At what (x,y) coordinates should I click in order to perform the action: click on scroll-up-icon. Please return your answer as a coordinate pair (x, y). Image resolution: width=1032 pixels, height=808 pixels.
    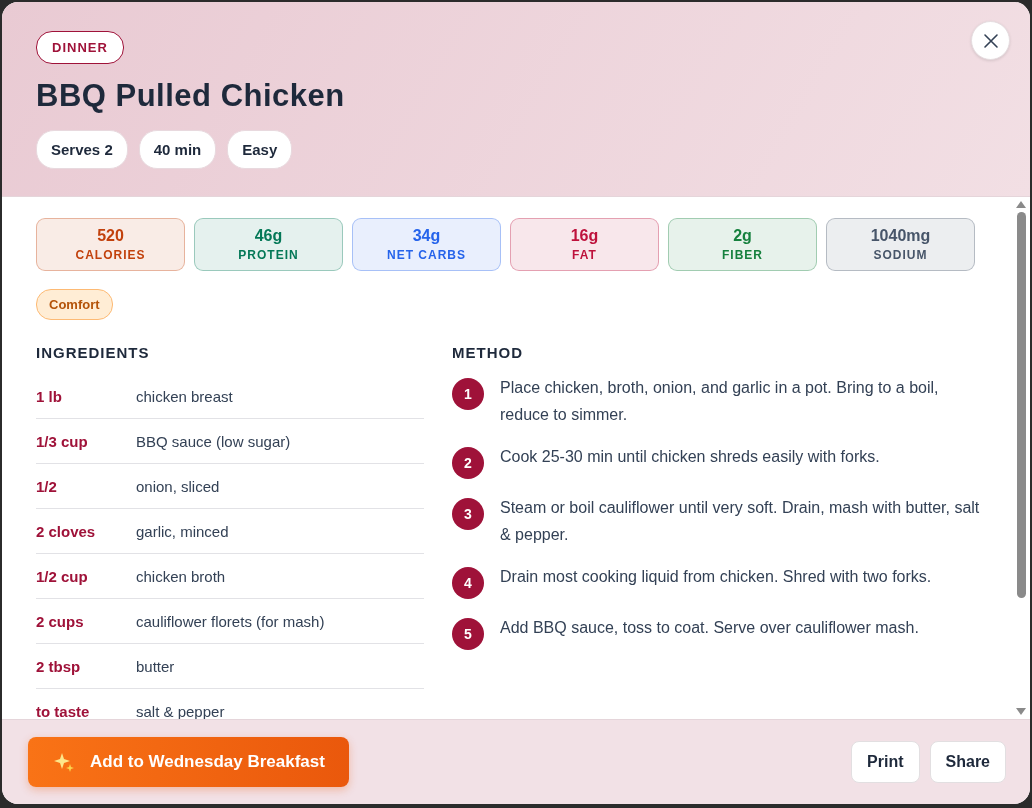
    Looking at the image, I should click on (1021, 204).